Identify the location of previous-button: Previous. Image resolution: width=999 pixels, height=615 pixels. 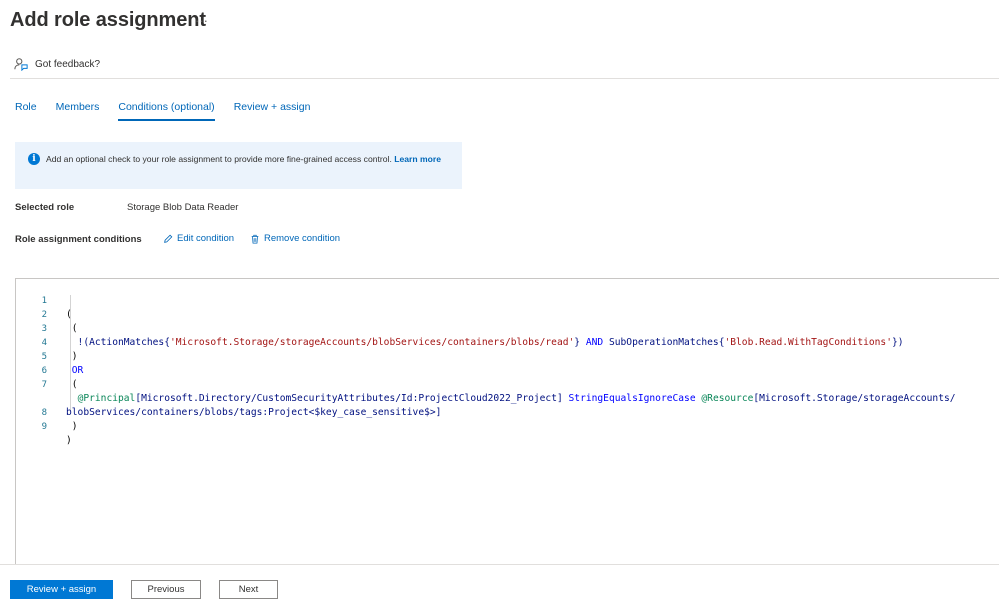
(166, 589).